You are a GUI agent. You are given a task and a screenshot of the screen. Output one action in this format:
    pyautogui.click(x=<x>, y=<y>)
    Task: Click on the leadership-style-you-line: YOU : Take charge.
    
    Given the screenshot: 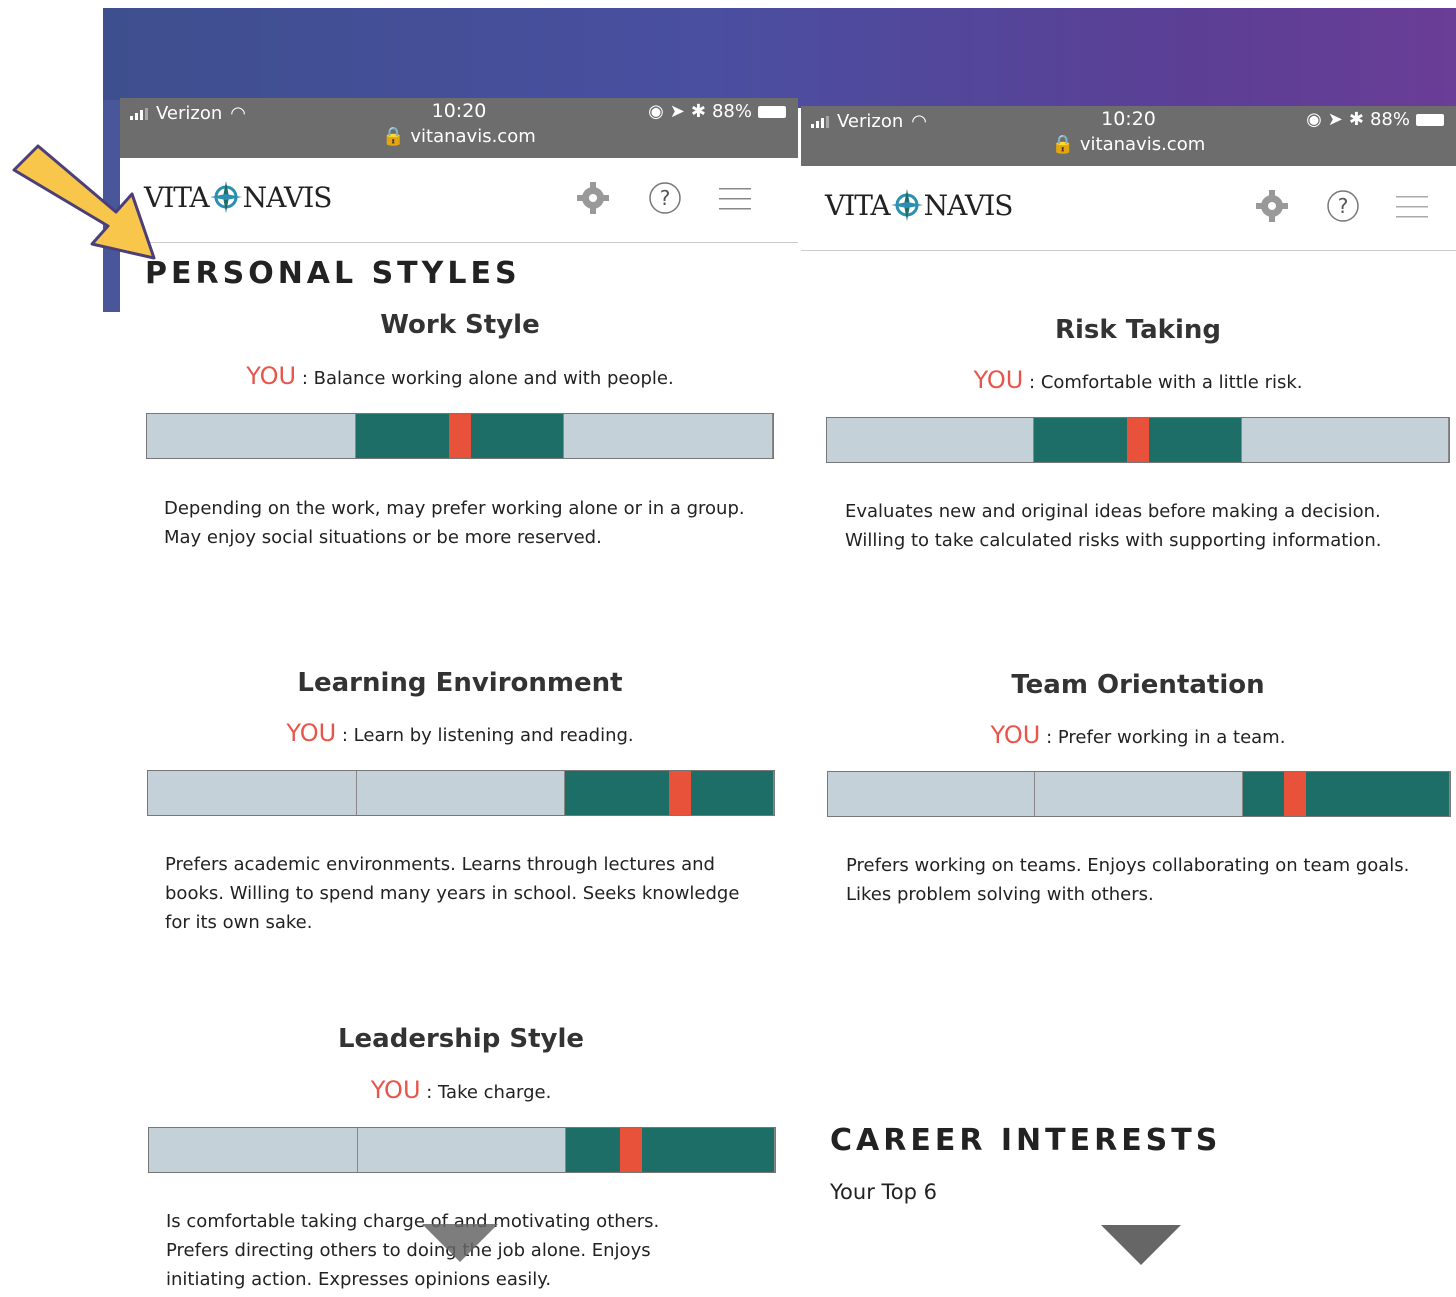 What is the action you would take?
    pyautogui.click(x=461, y=1090)
    